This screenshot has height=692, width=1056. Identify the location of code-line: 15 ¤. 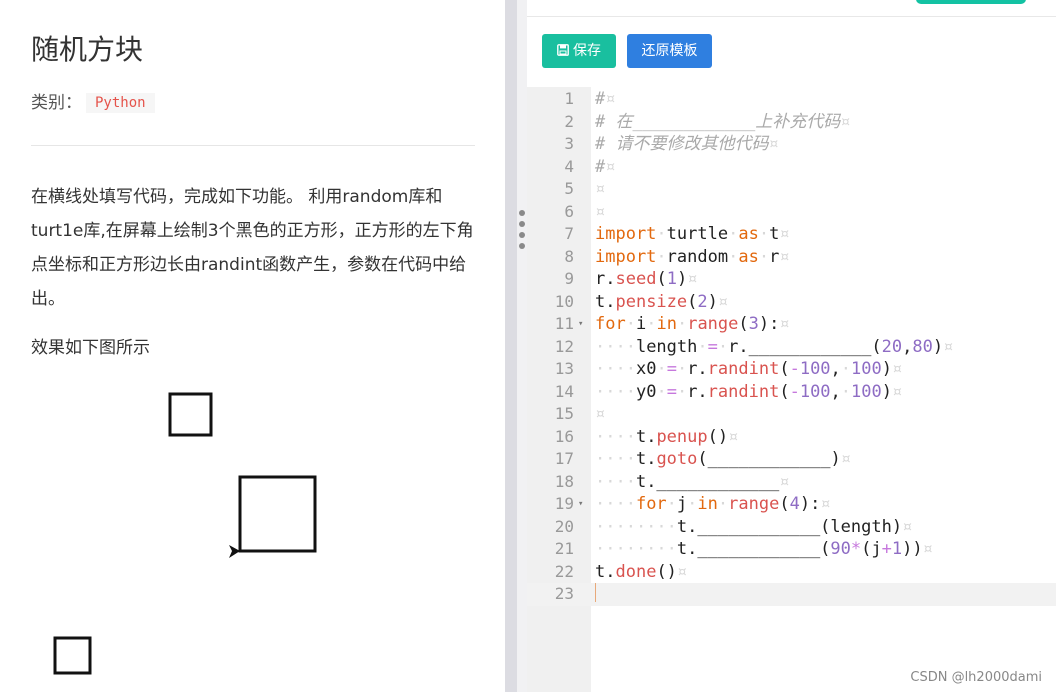
(791, 414).